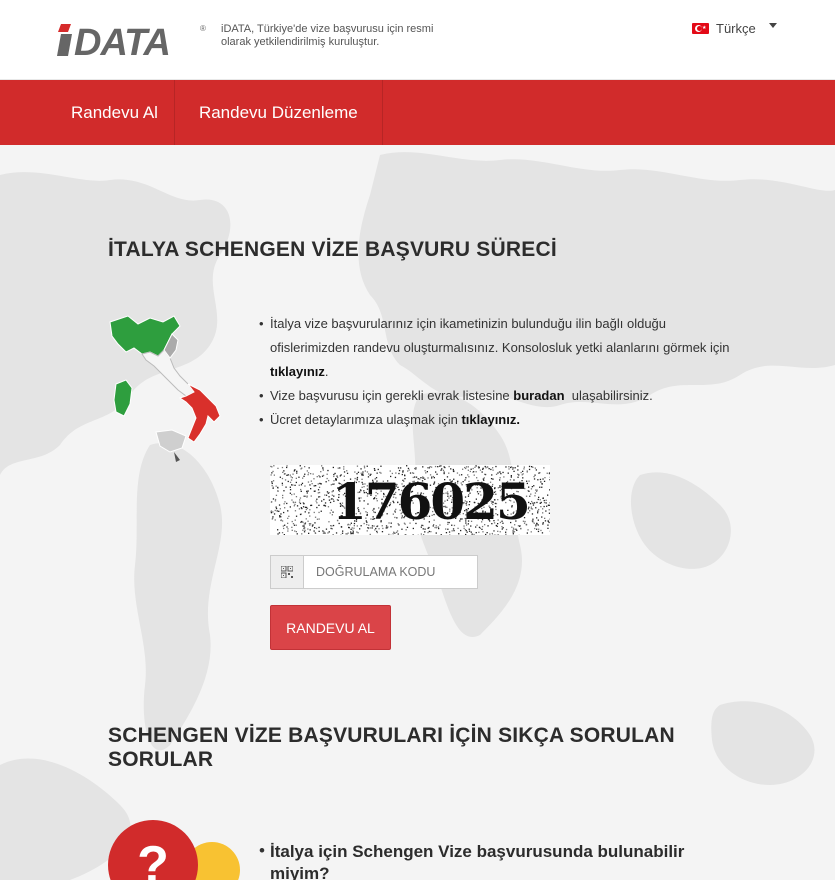  I want to click on language-label: Türkçe, so click(736, 28).